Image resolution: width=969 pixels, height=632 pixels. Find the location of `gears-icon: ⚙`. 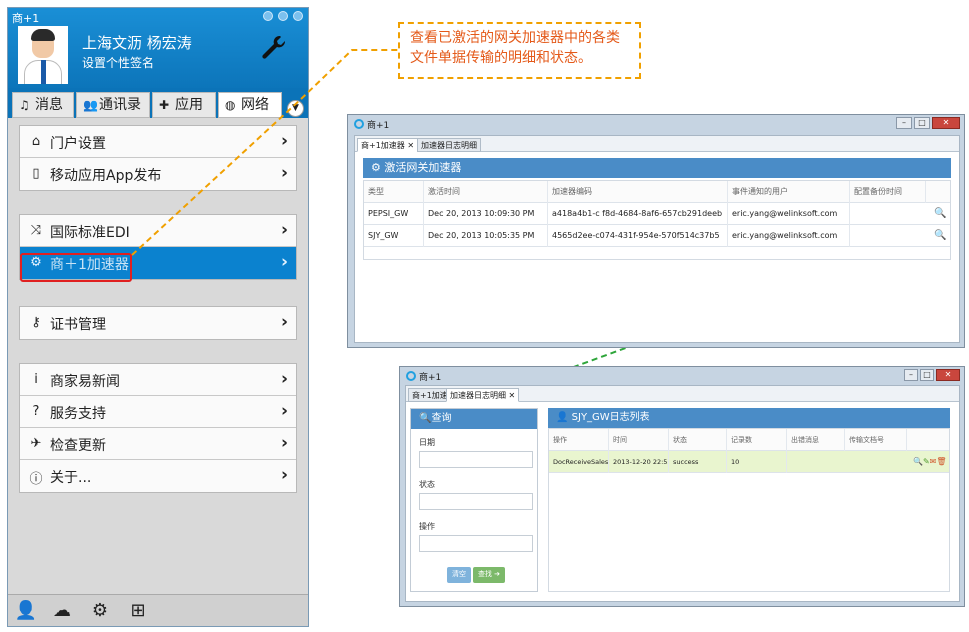

gears-icon: ⚙ is located at coordinates (378, 167).